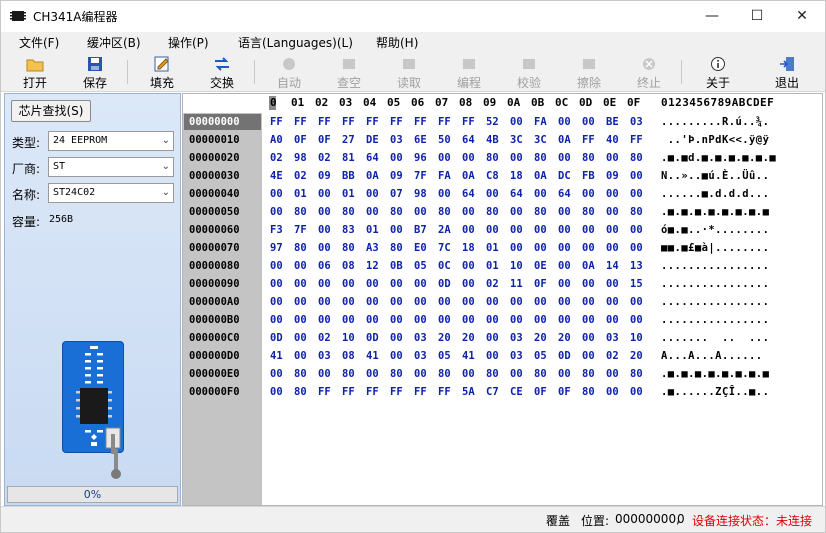  I want to click on blank-check-button: 查空, so click(349, 72).